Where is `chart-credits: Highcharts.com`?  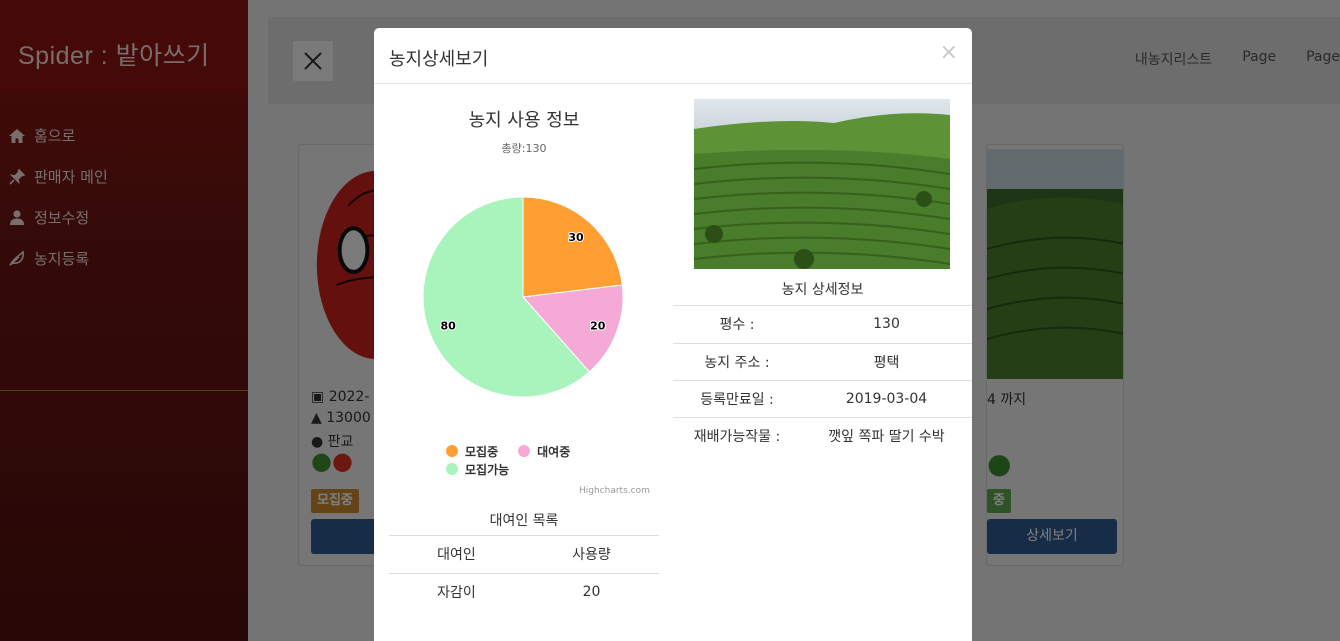
chart-credits: Highcharts.com is located at coordinates (614, 491).